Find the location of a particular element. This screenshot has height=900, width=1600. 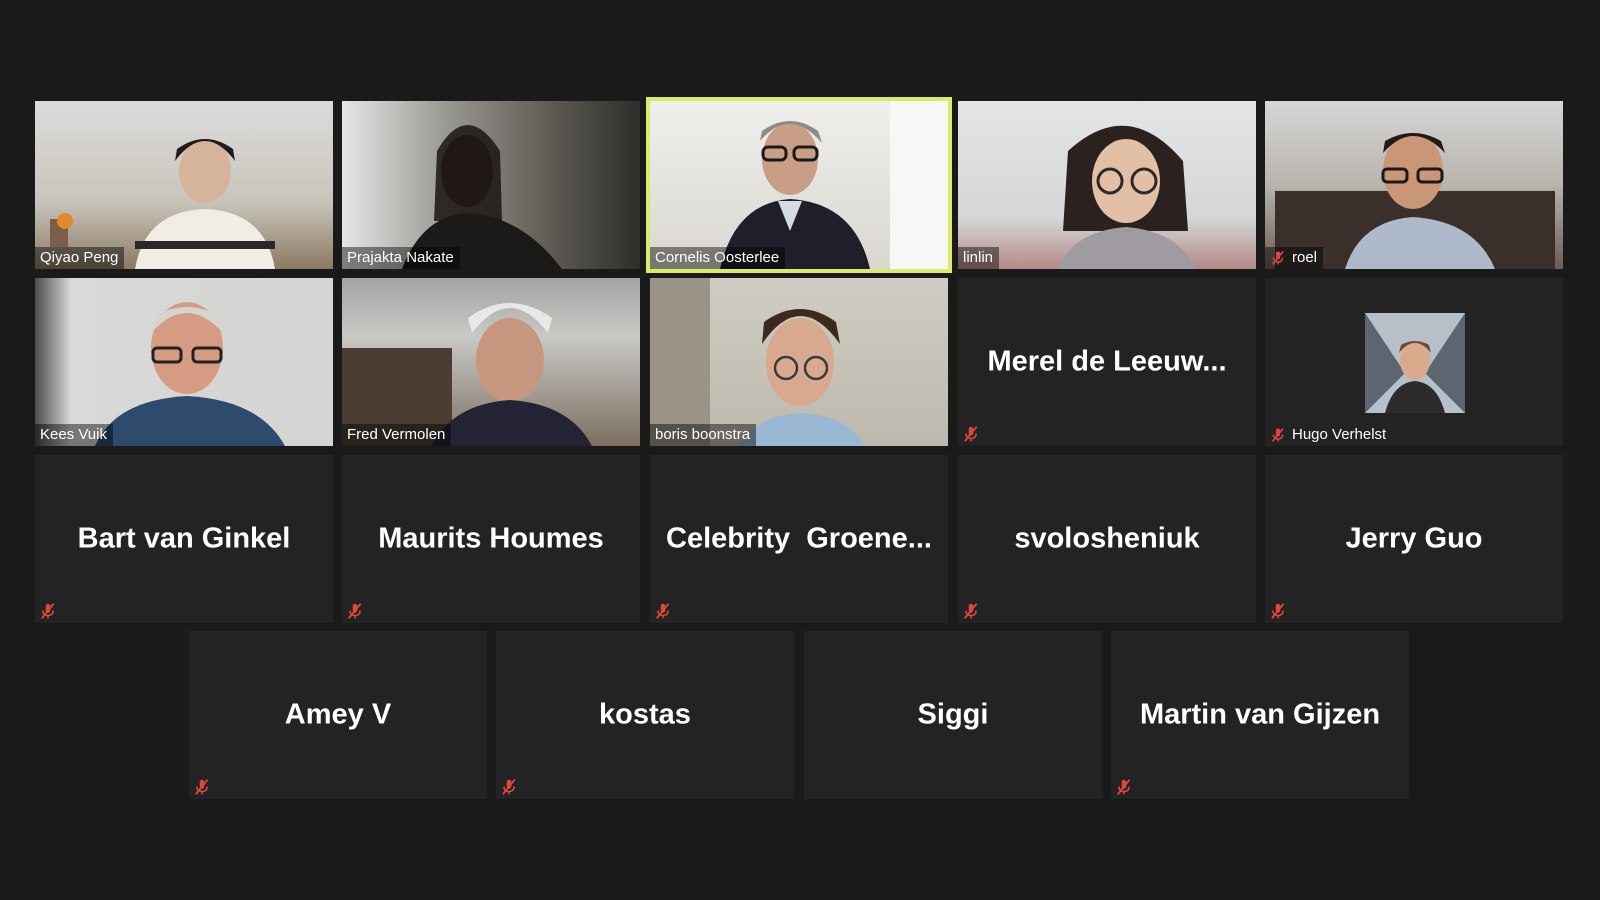

participant-name-tag: roel is located at coordinates (1294, 258).